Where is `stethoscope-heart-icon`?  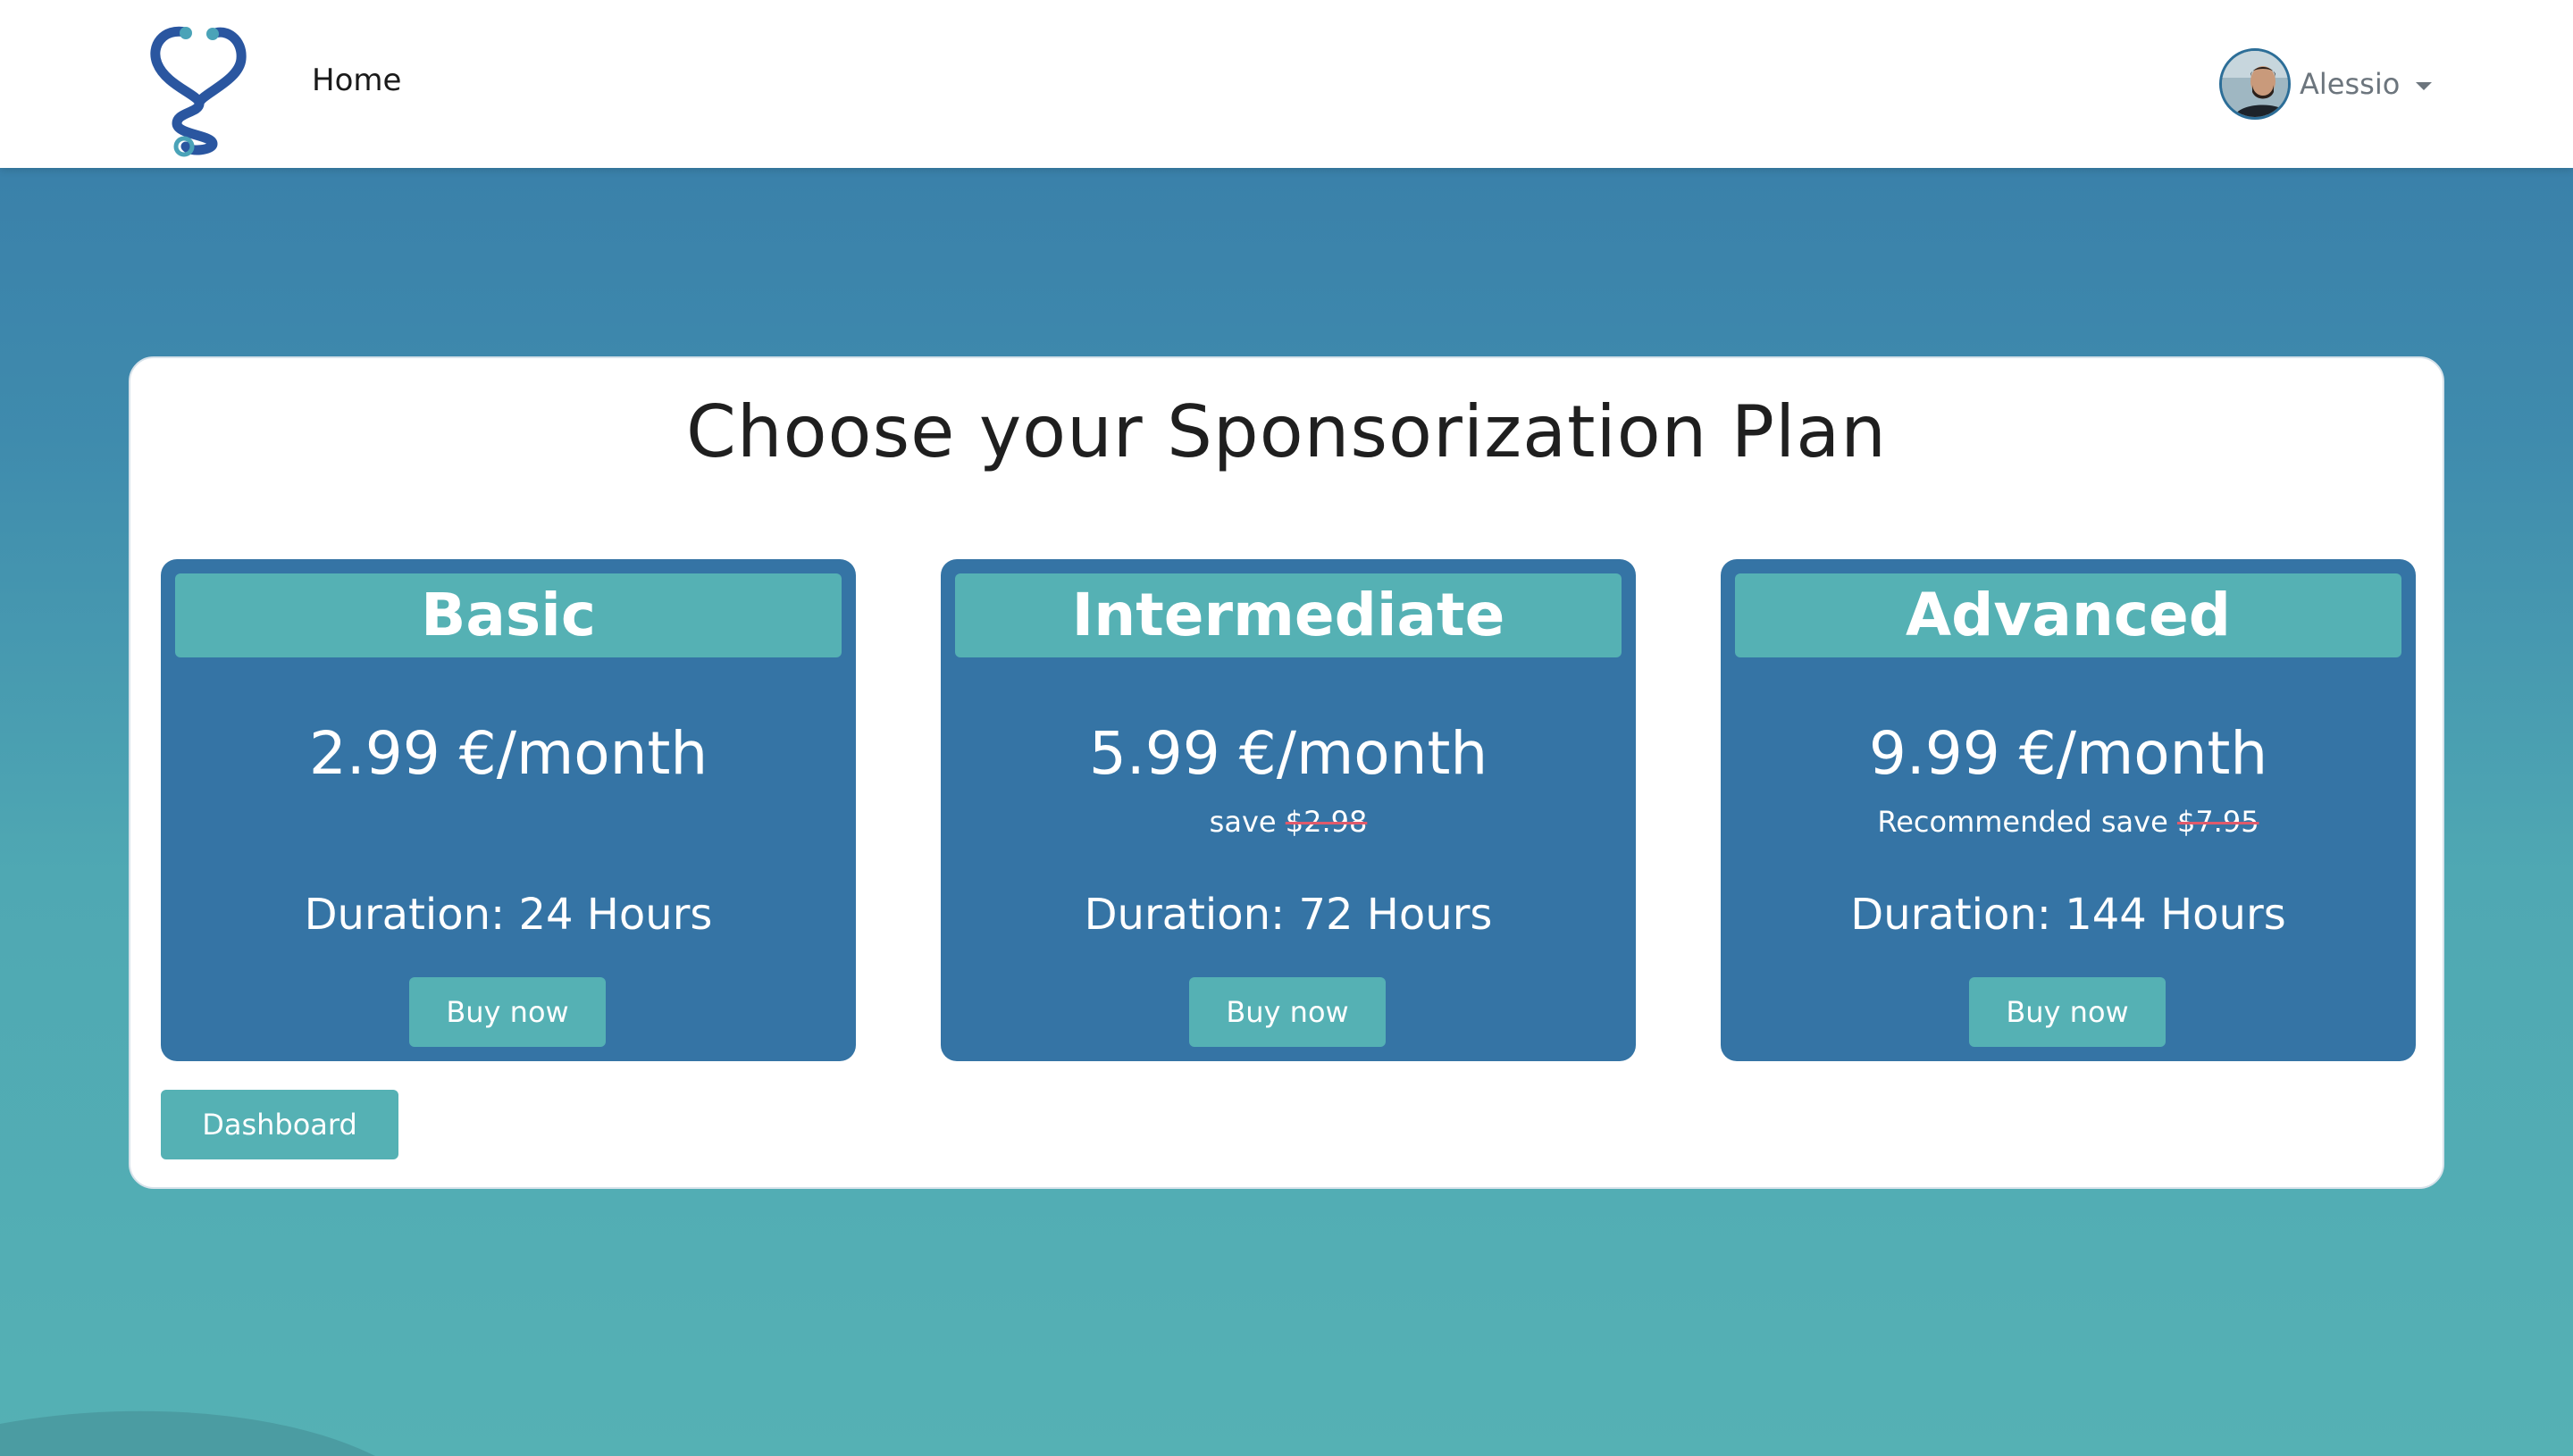 stethoscope-heart-icon is located at coordinates (199, 90).